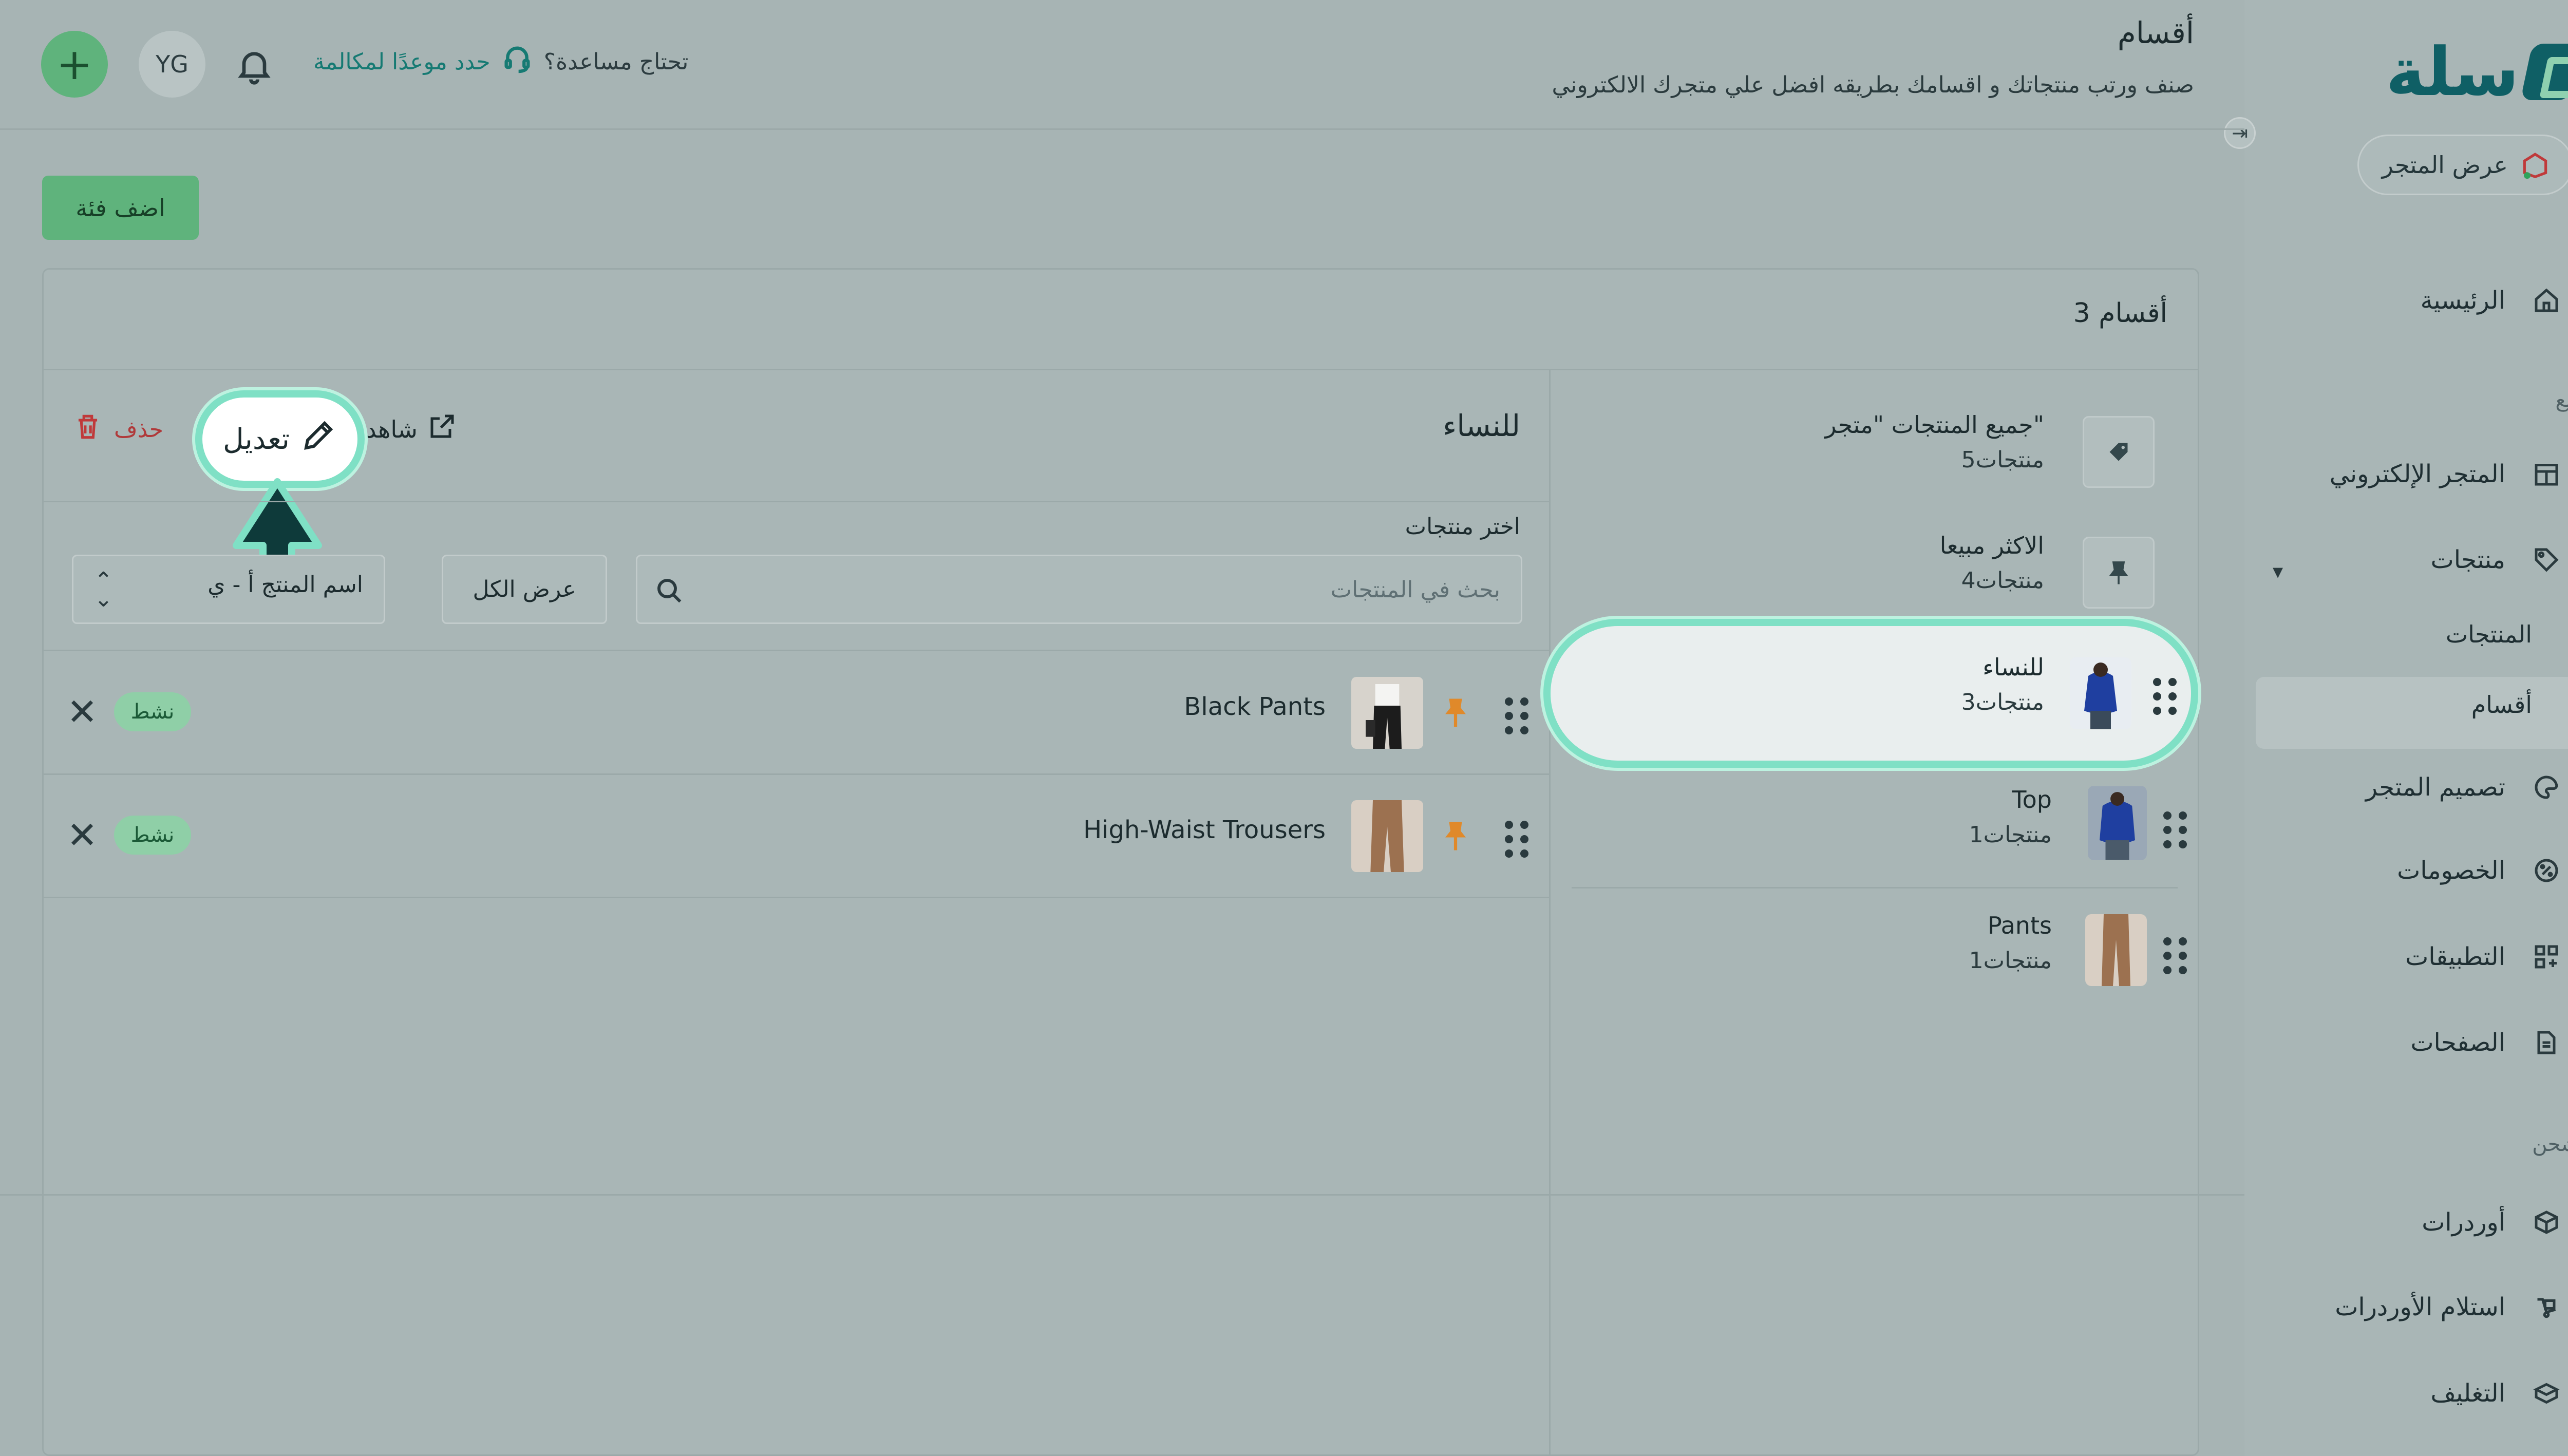 The image size is (2568, 1456). What do you see at coordinates (2544, 72) in the screenshot?
I see `brand-mark-icon` at bounding box center [2544, 72].